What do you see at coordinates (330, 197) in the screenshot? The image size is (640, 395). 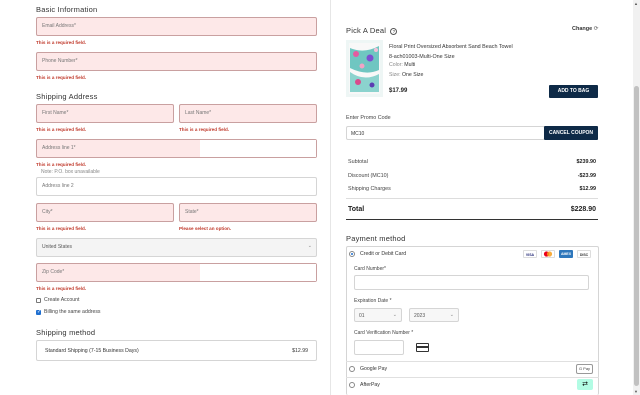 I see `column-divider` at bounding box center [330, 197].